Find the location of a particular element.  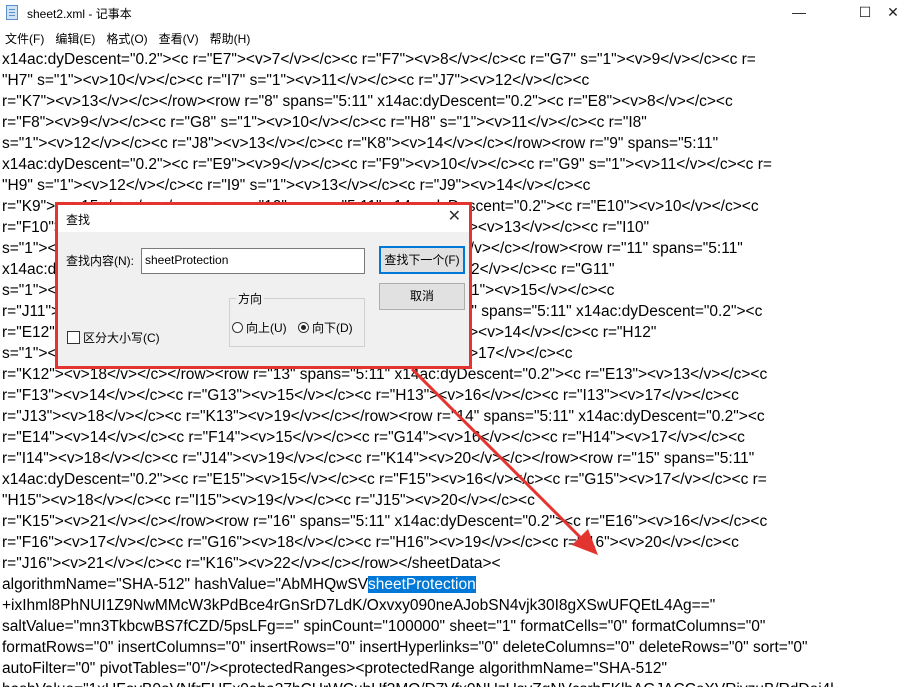

minimize-button: — is located at coordinates (799, 13).